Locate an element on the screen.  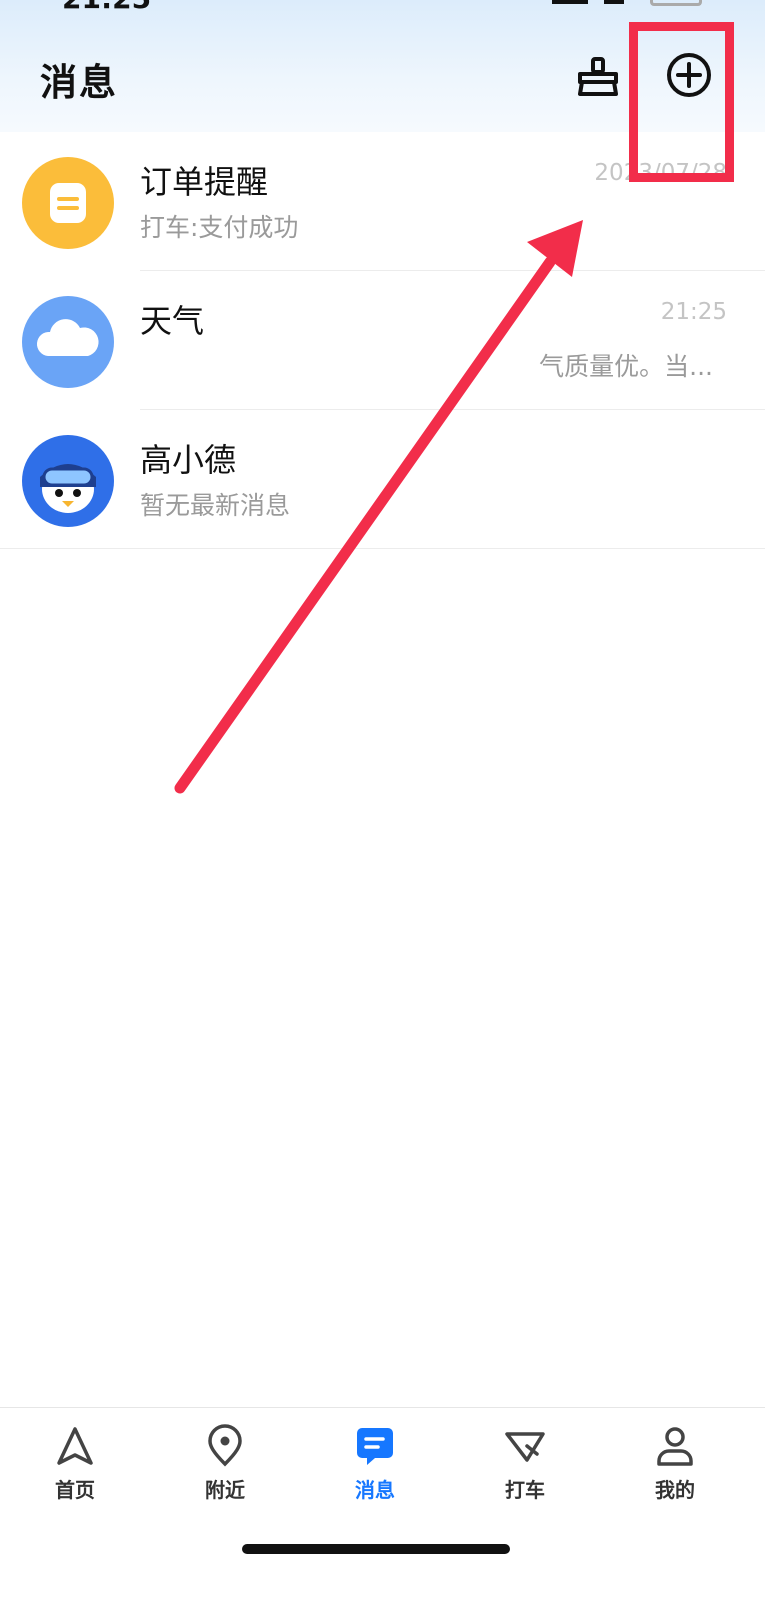
home-indicator is located at coordinates (376, 1549).